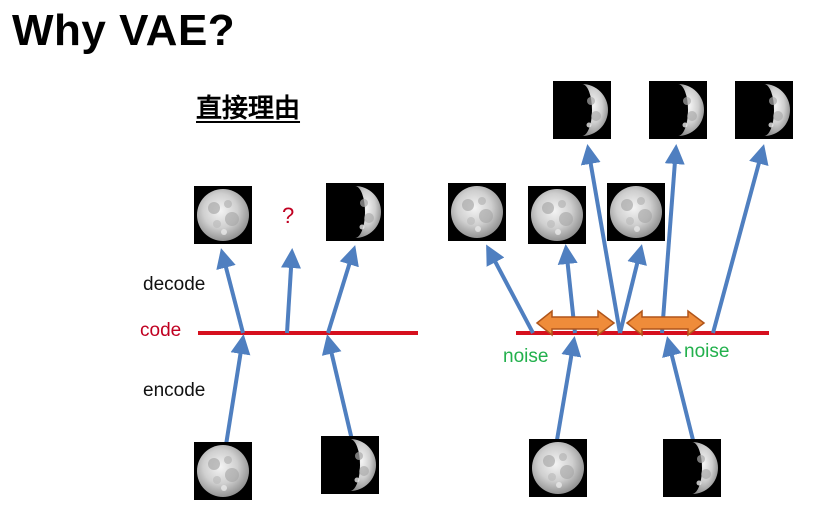 This screenshot has height=508, width=813. Describe the element at coordinates (558, 468) in the screenshot. I see `input-full-moon-right` at that location.